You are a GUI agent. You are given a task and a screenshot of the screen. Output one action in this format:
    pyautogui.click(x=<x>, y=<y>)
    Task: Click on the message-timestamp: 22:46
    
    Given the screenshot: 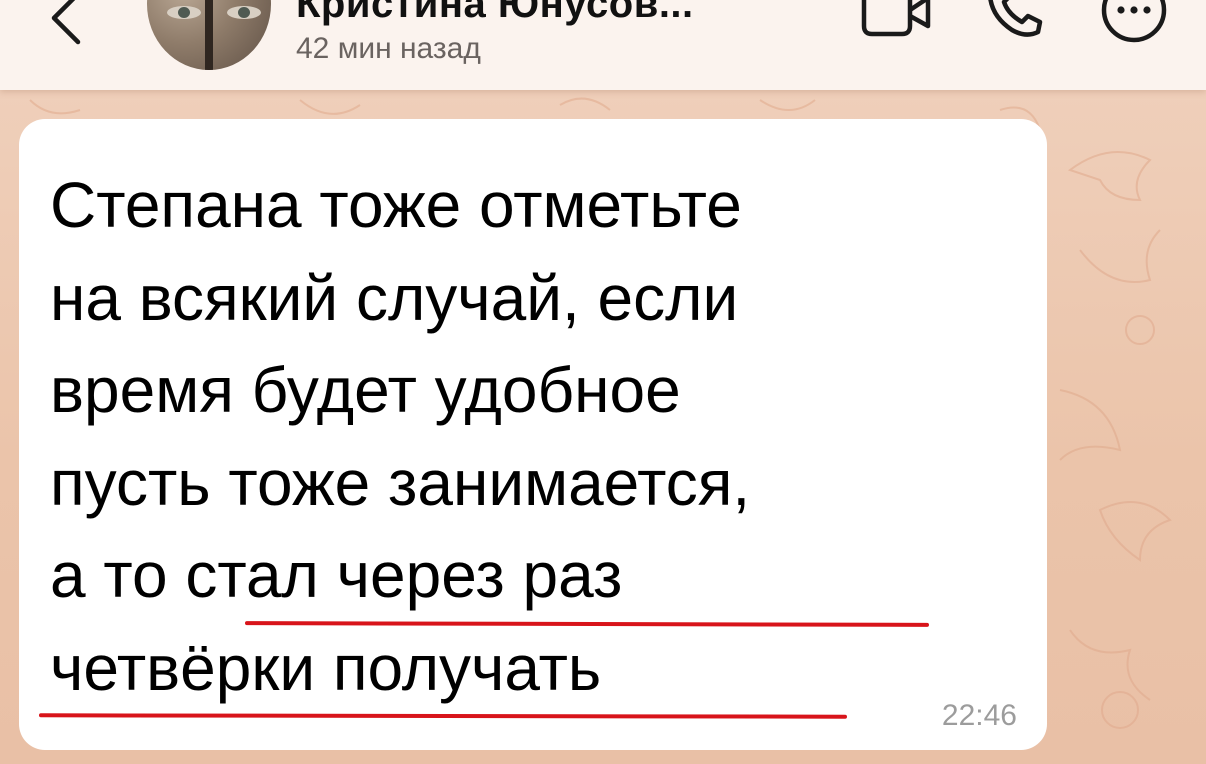 What is the action you would take?
    pyautogui.click(x=979, y=715)
    